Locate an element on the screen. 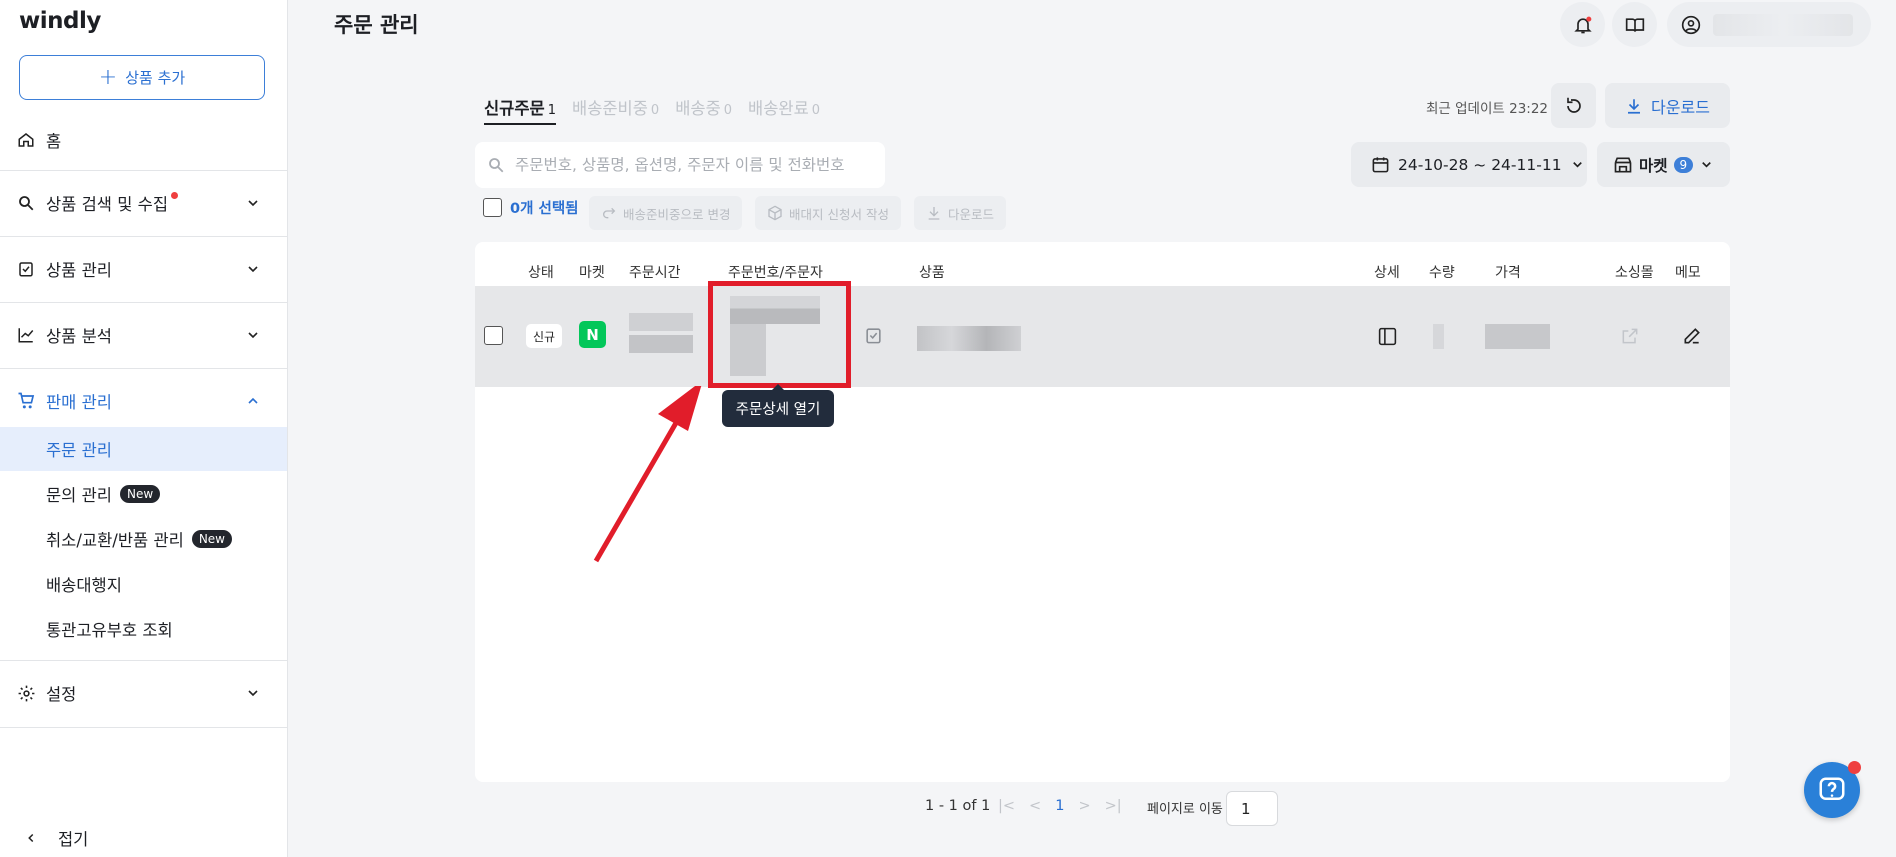 This screenshot has height=857, width=1896. col-header-sourcing-mall: 소싱몰 is located at coordinates (1634, 273).